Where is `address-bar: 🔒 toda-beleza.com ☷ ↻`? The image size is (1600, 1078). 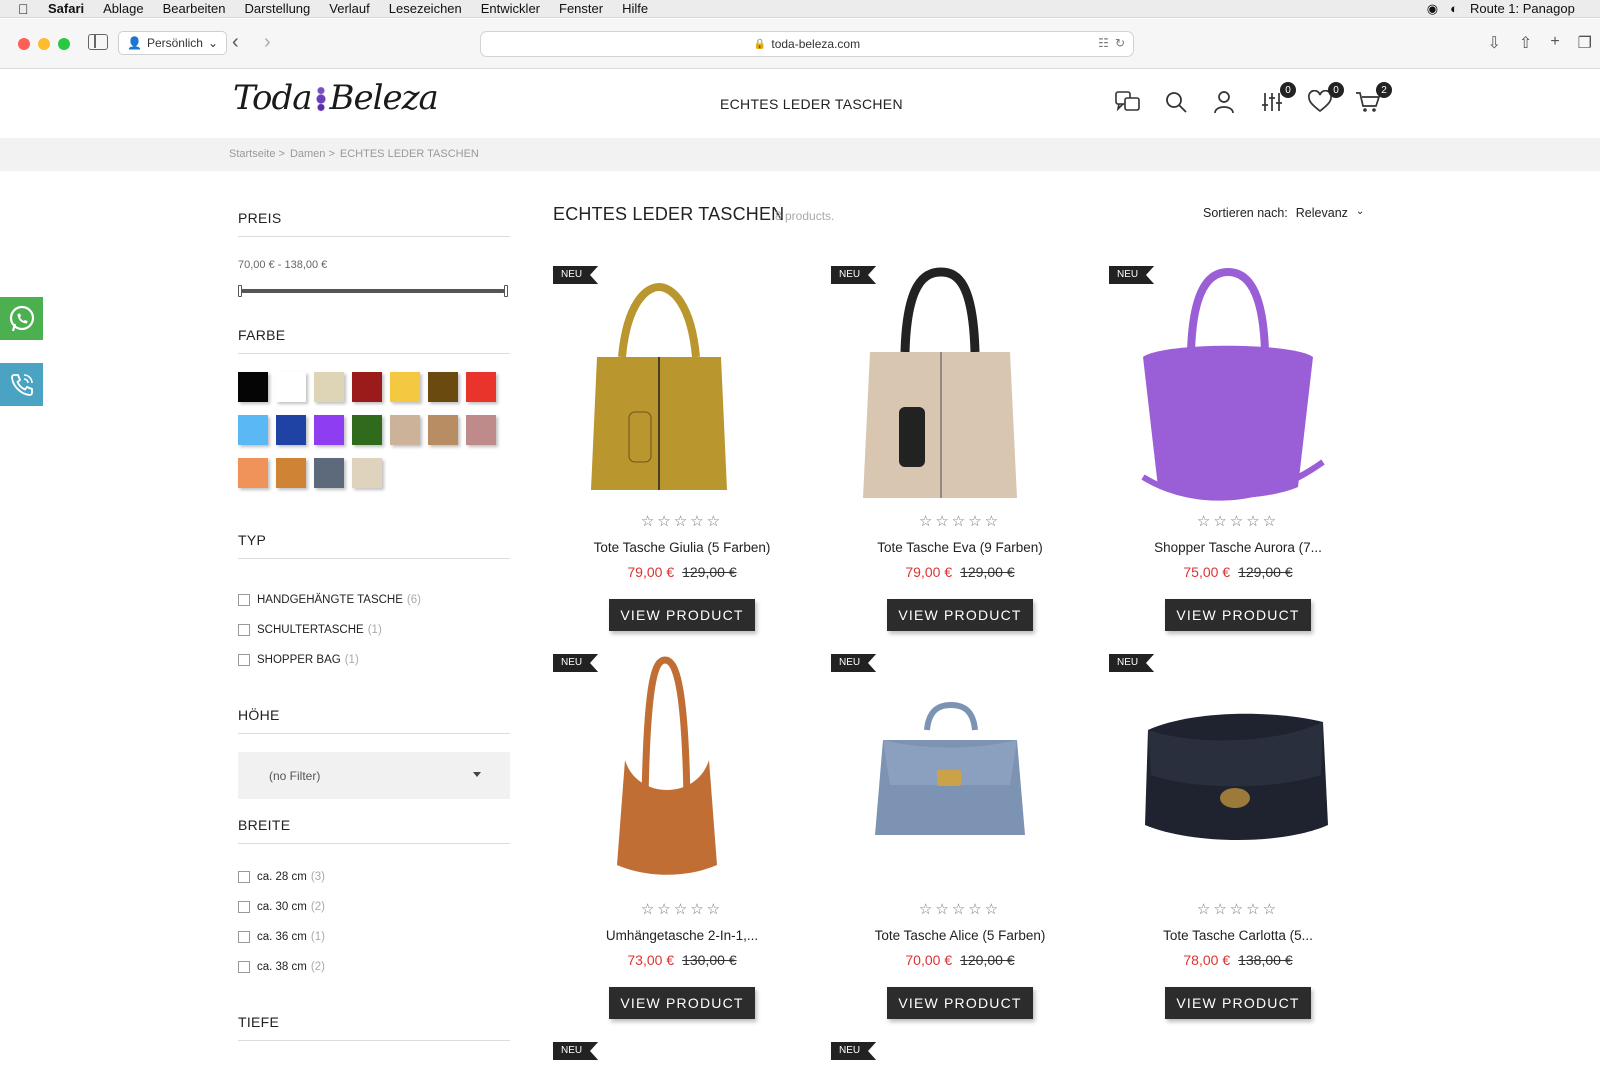
address-bar: 🔒 toda-beleza.com ☷ ↻ is located at coordinates (807, 44).